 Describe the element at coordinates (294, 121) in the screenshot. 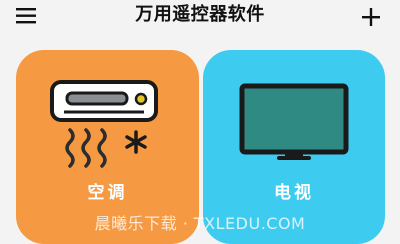

I see `television-icon` at that location.